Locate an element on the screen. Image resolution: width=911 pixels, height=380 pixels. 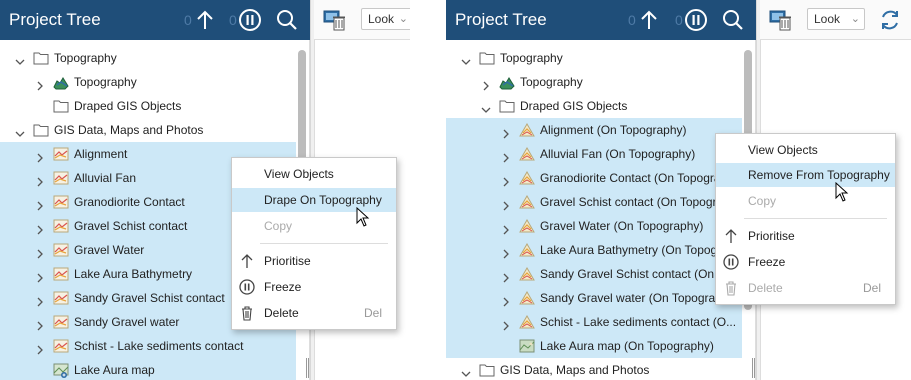
tree-row: Gravel Schist contact (On Topogr is located at coordinates (594, 202).